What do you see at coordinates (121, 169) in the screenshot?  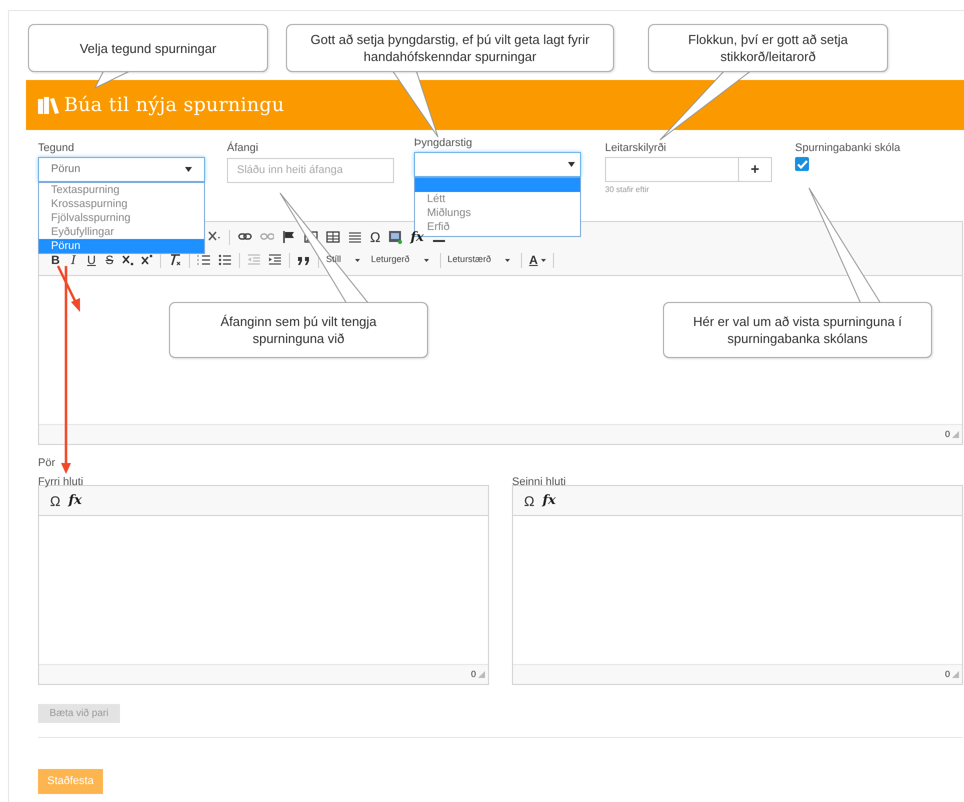 I see `type-select: Pörun` at bounding box center [121, 169].